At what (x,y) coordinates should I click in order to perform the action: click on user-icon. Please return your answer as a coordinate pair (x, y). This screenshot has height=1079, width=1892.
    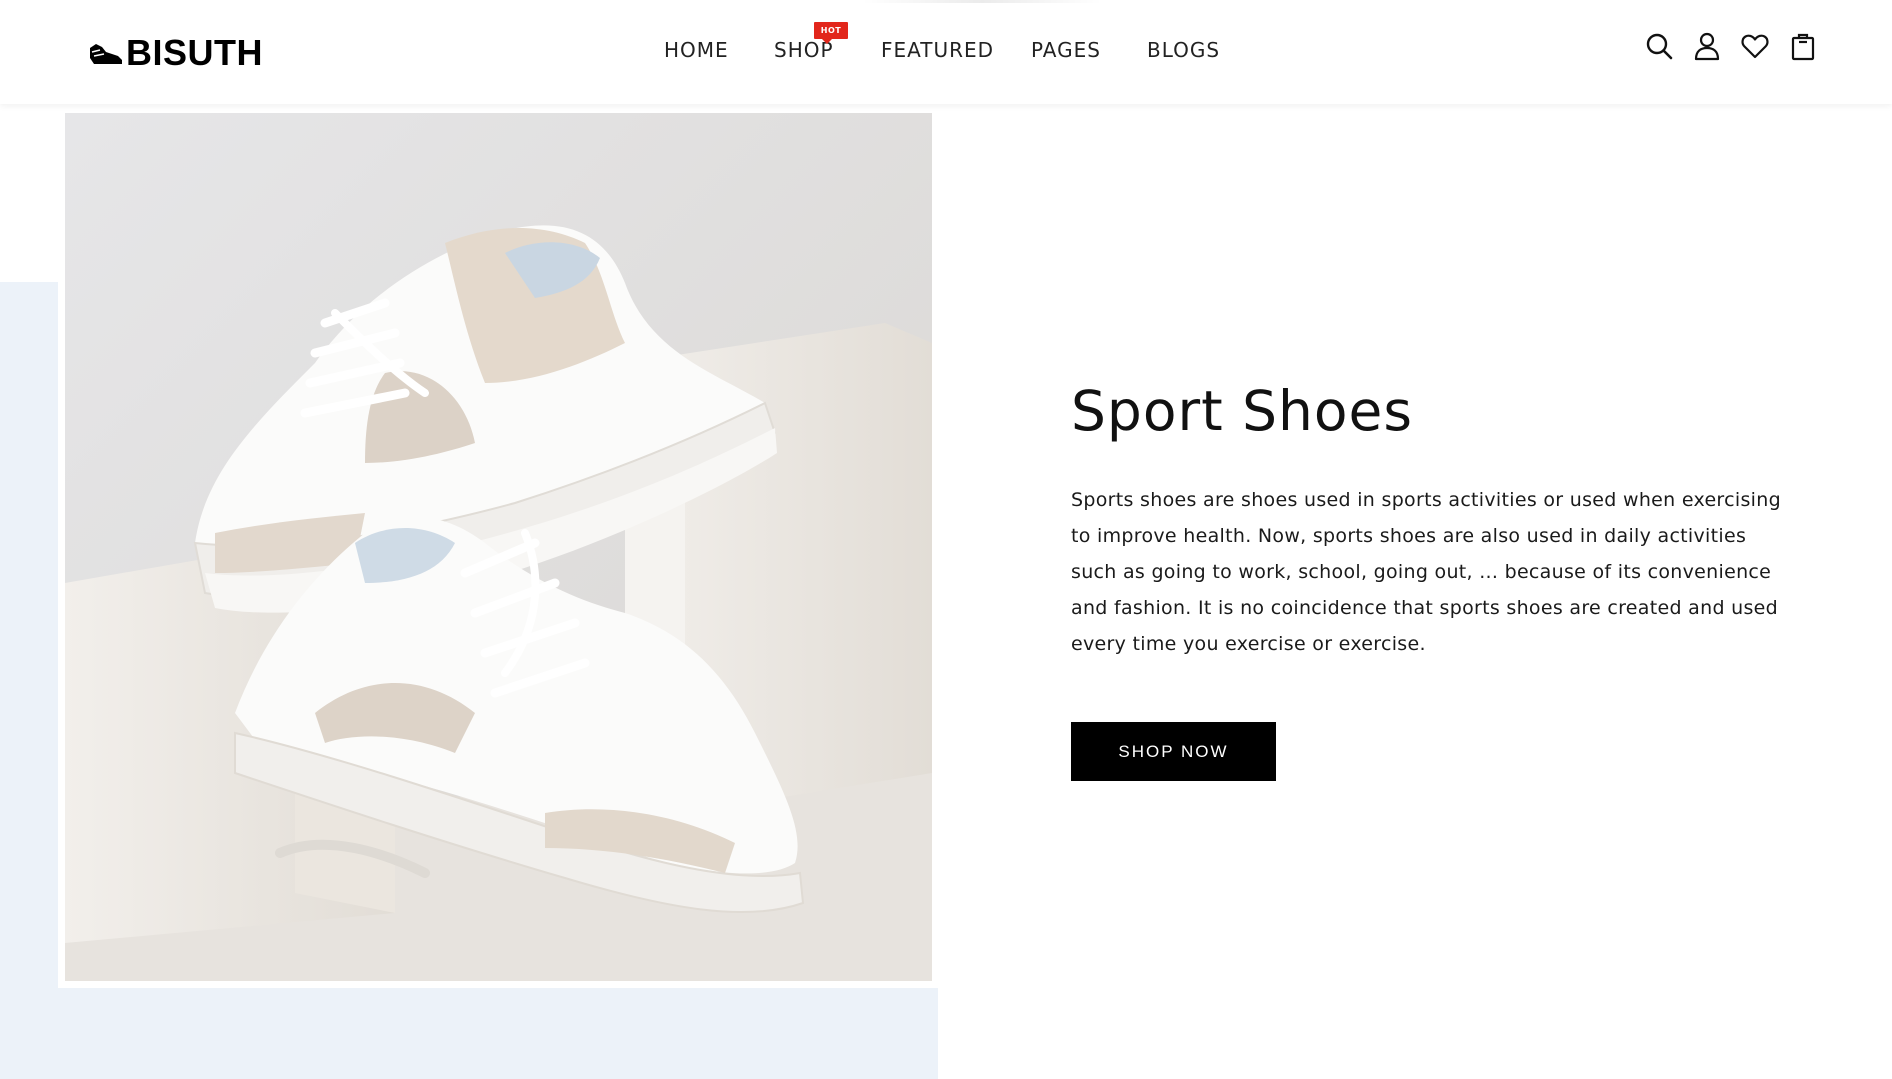
    Looking at the image, I should click on (1707, 46).